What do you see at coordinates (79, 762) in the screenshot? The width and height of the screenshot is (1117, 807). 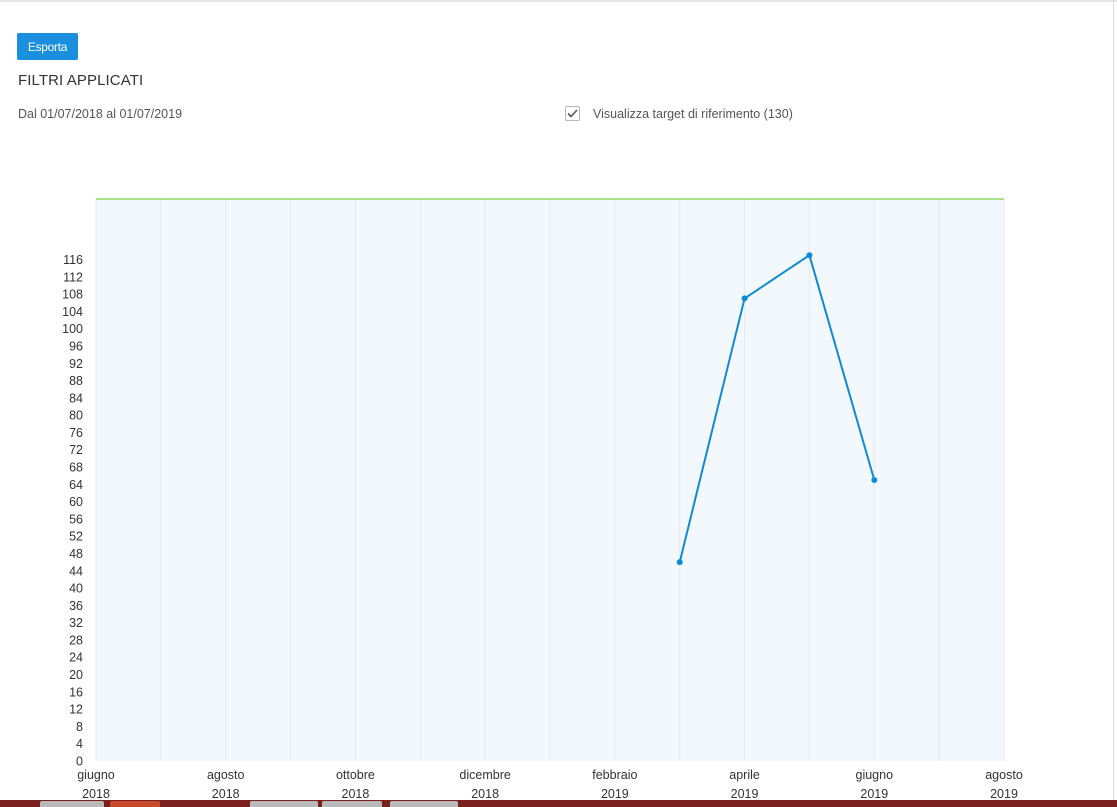 I see `y-tick-label: 0` at bounding box center [79, 762].